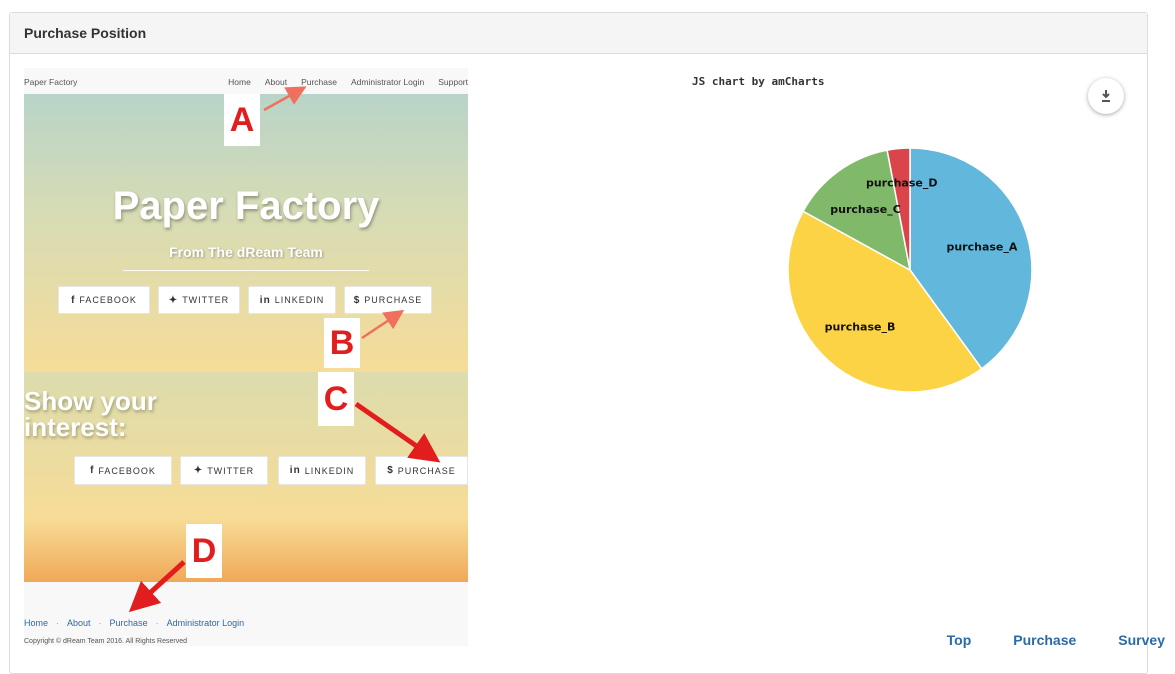 This screenshot has height=674, width=1175. What do you see at coordinates (336, 399) in the screenshot?
I see `annotation-label-c: C` at bounding box center [336, 399].